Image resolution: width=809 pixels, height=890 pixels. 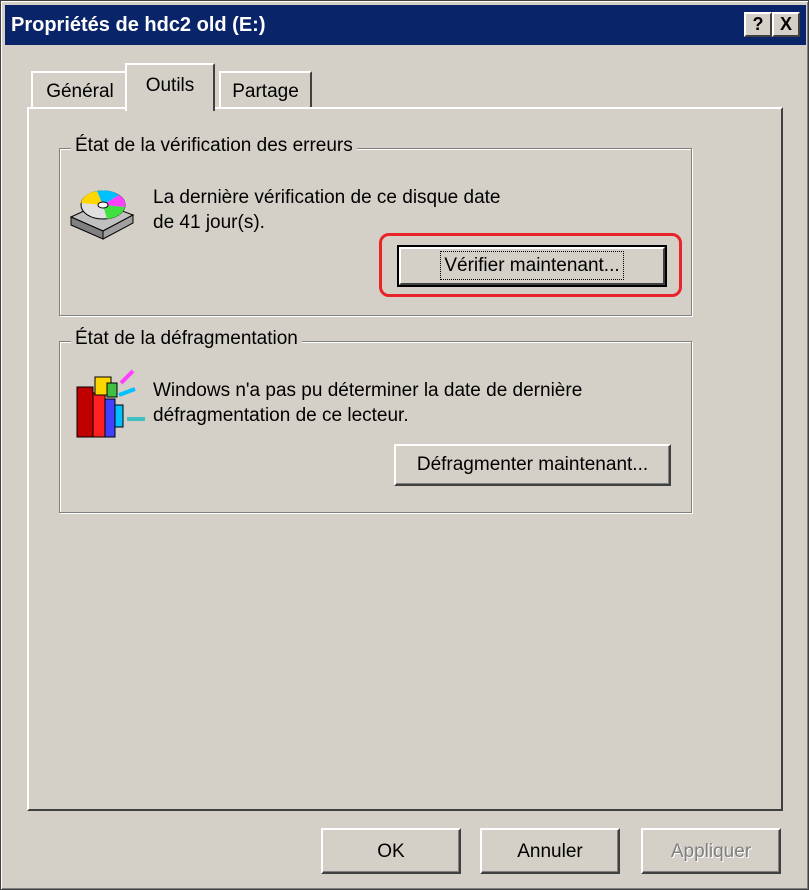 What do you see at coordinates (209, 222) in the screenshot?
I see `error-check-line2: de 41 jour(s).` at bounding box center [209, 222].